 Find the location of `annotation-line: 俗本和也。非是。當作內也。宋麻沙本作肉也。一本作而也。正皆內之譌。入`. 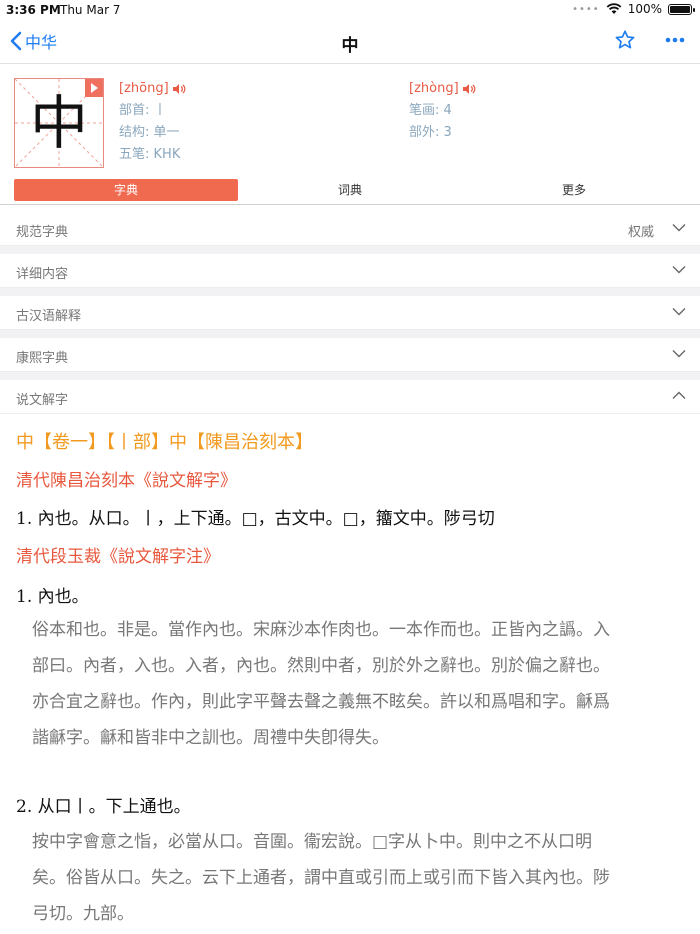

annotation-line: 俗本和也。非是。當作內也。宋麻沙本作肉也。一本作而也。正皆內之譌。入 is located at coordinates (321, 630).